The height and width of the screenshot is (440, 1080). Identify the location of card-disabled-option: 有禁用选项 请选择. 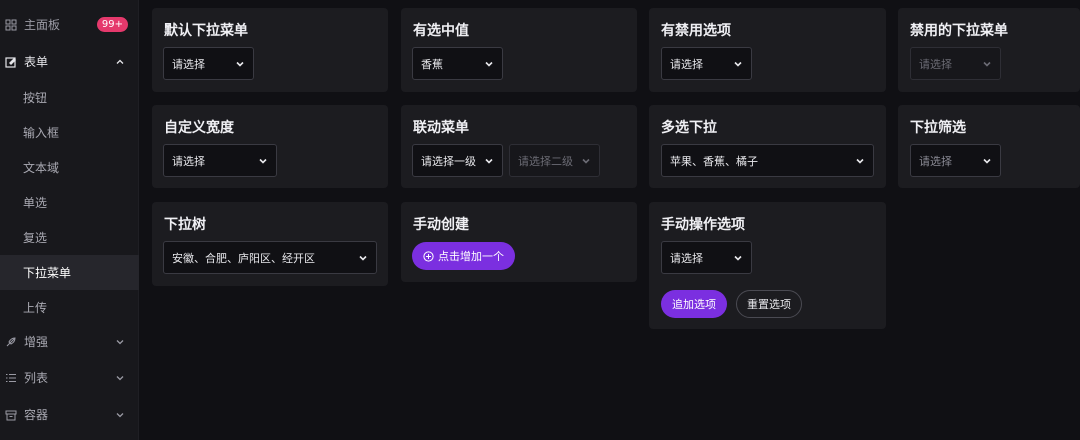
(767, 50).